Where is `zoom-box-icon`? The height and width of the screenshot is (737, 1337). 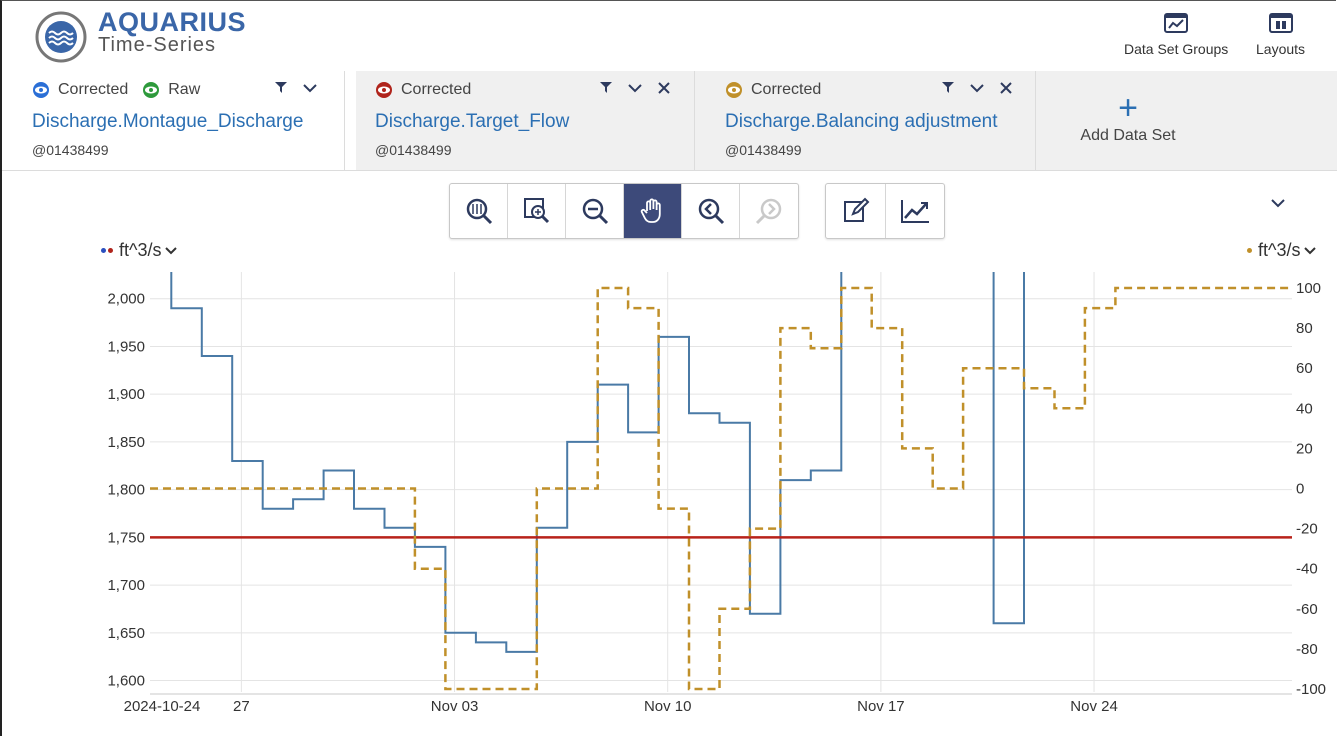
zoom-box-icon is located at coordinates (536, 211).